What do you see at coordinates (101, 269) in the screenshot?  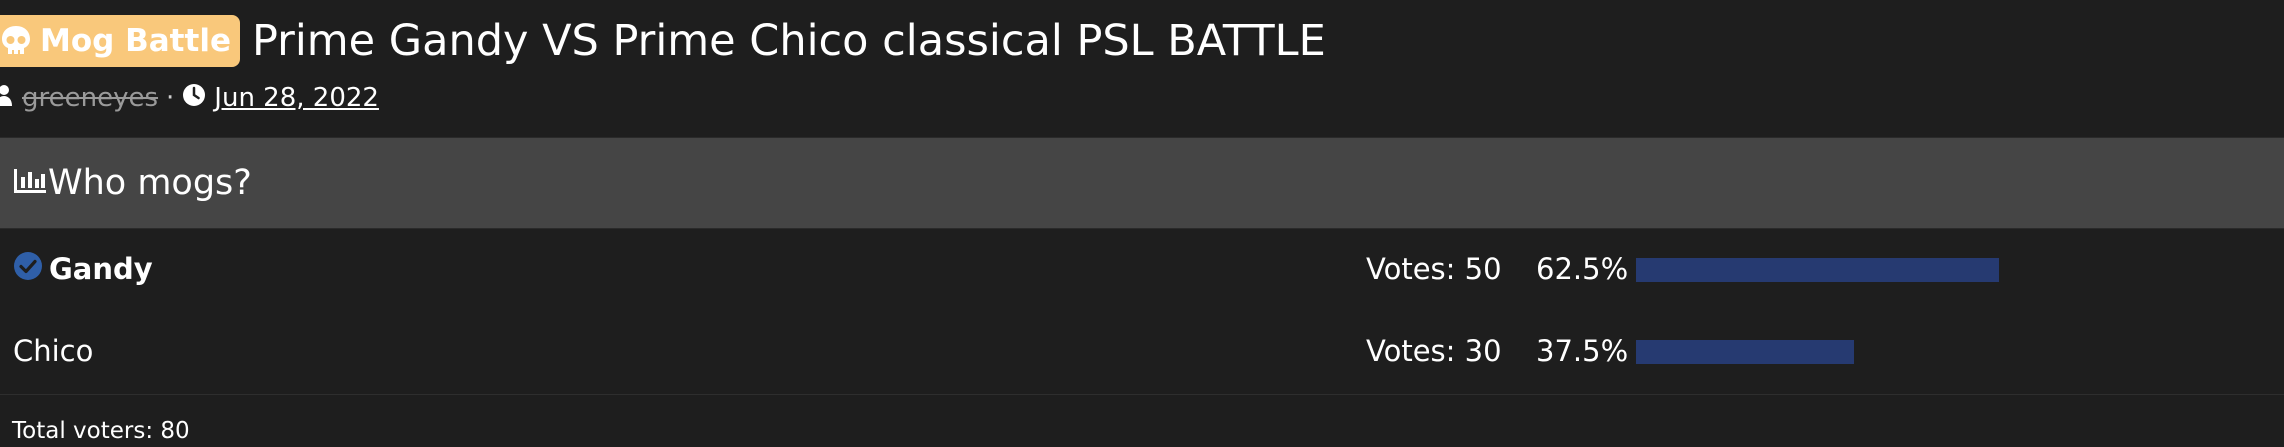 I see `poll-option-label: Gandy` at bounding box center [101, 269].